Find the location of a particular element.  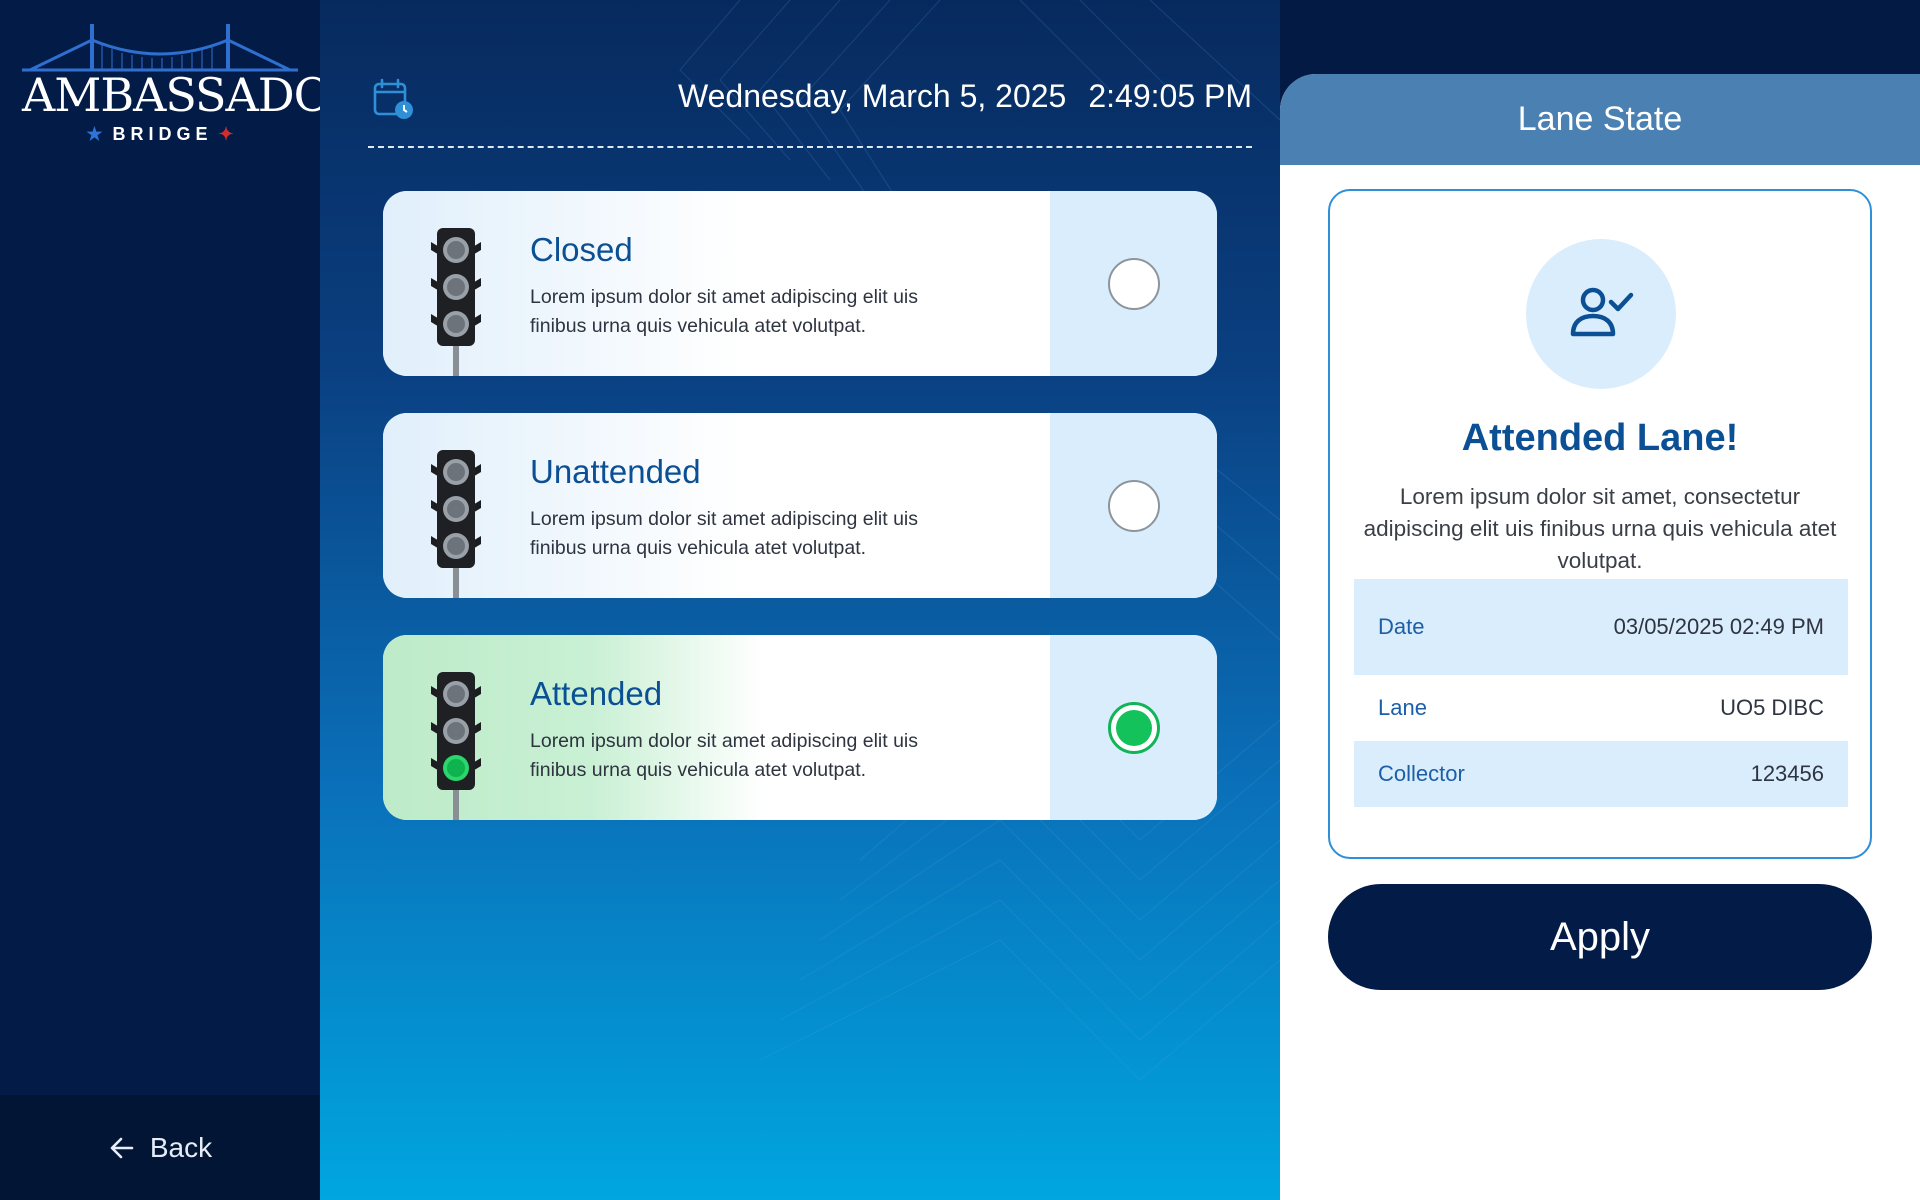

ambassador-bridge-logo: AMBASSADOR ★ BRIDGE ✦ is located at coordinates (193, 85).